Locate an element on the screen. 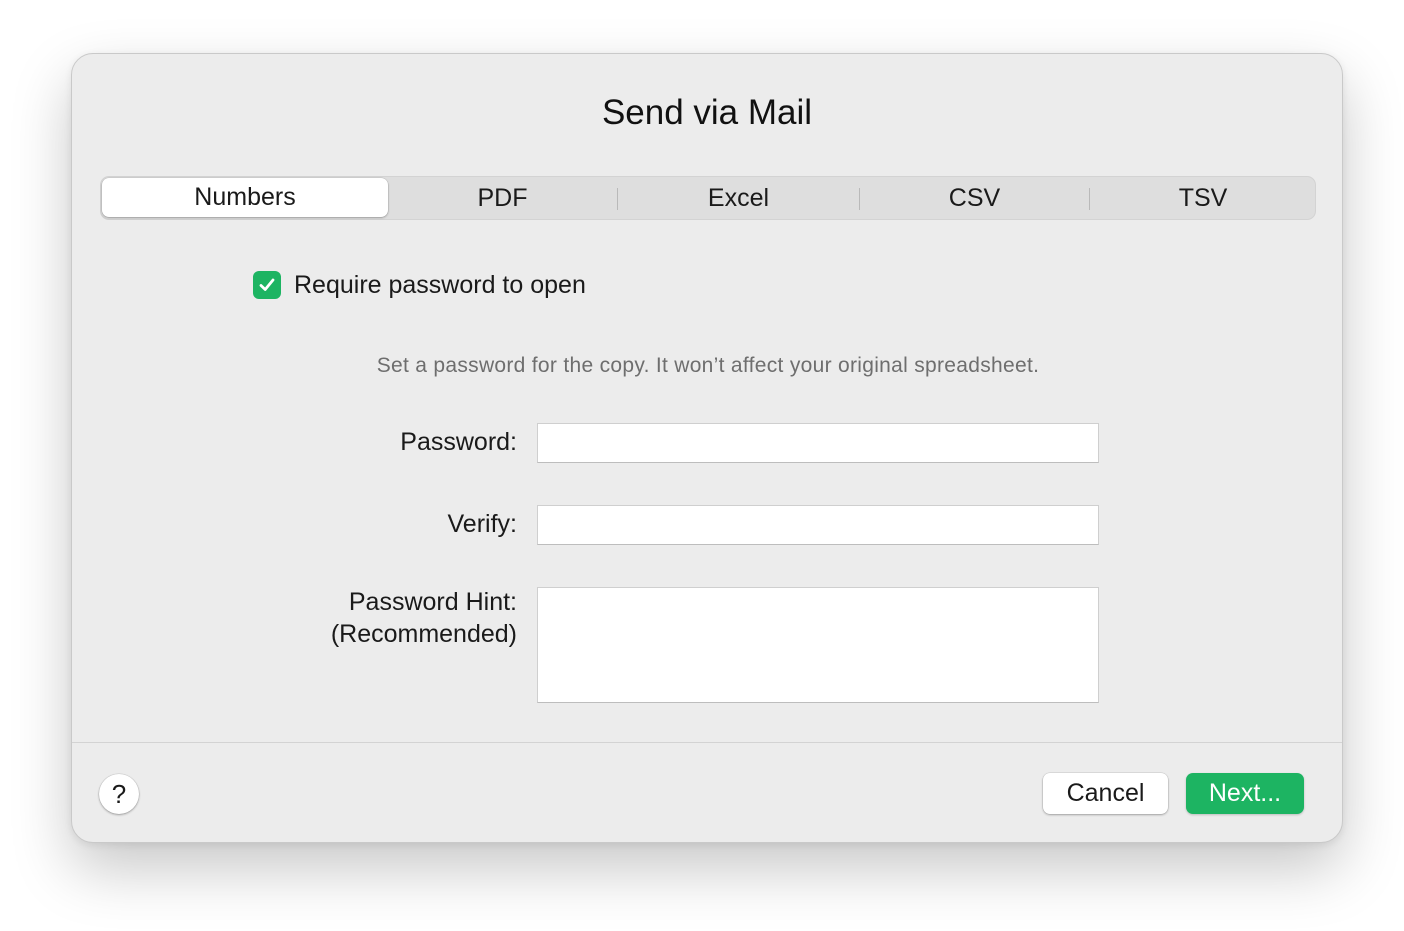 The image size is (1404, 931). cancel-button: Cancel is located at coordinates (1105, 793).